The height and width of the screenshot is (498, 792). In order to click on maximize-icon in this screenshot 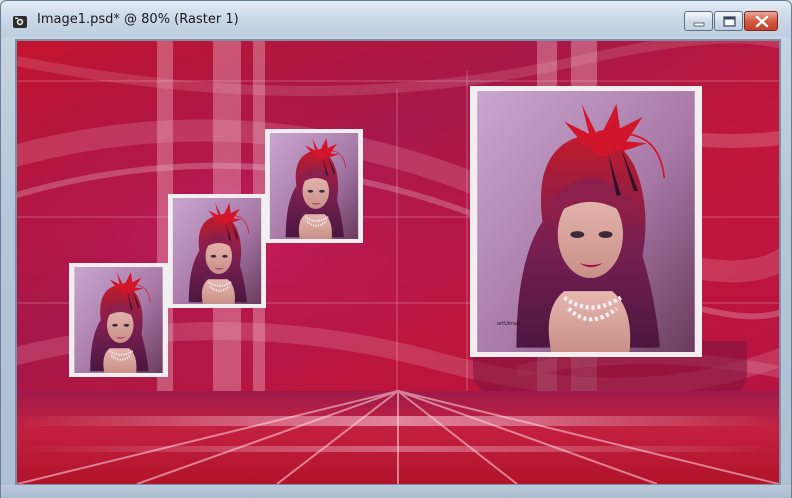, I will do `click(729, 21)`.